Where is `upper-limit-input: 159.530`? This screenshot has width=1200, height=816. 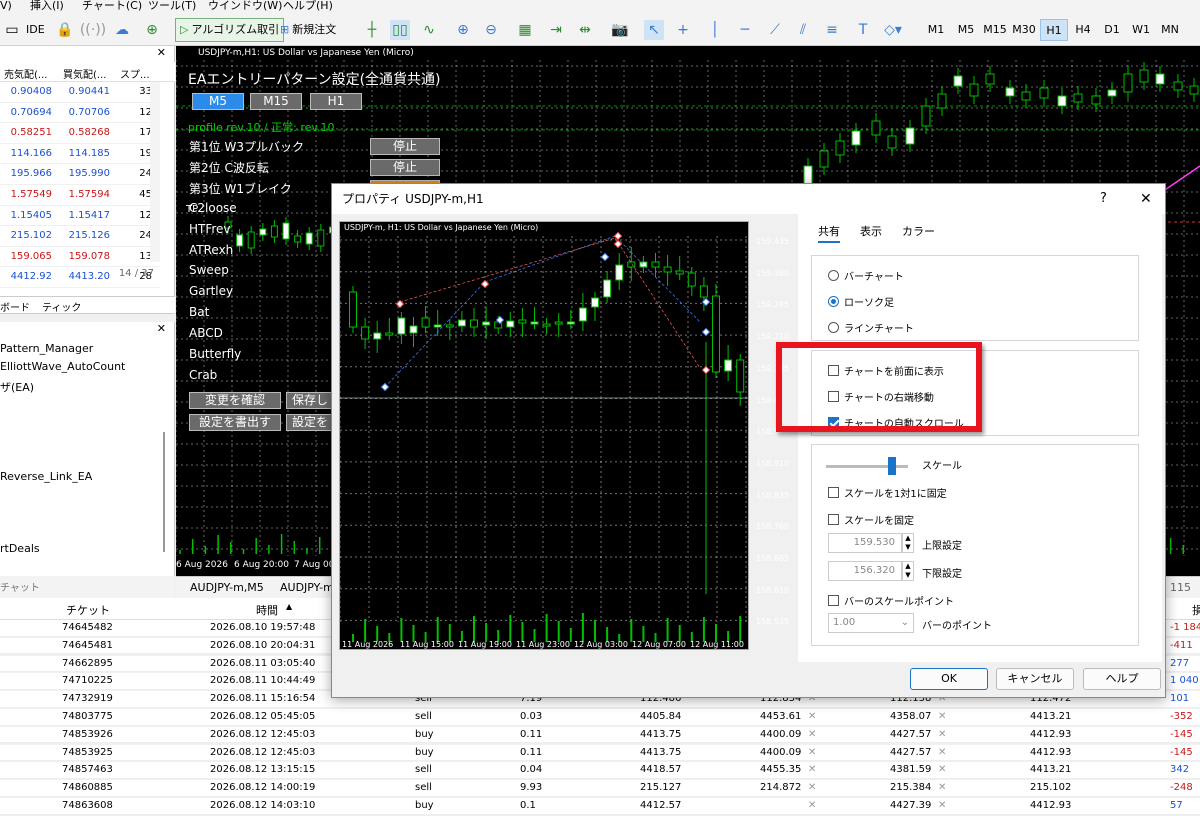 upper-limit-input: 159.530 is located at coordinates (865, 543).